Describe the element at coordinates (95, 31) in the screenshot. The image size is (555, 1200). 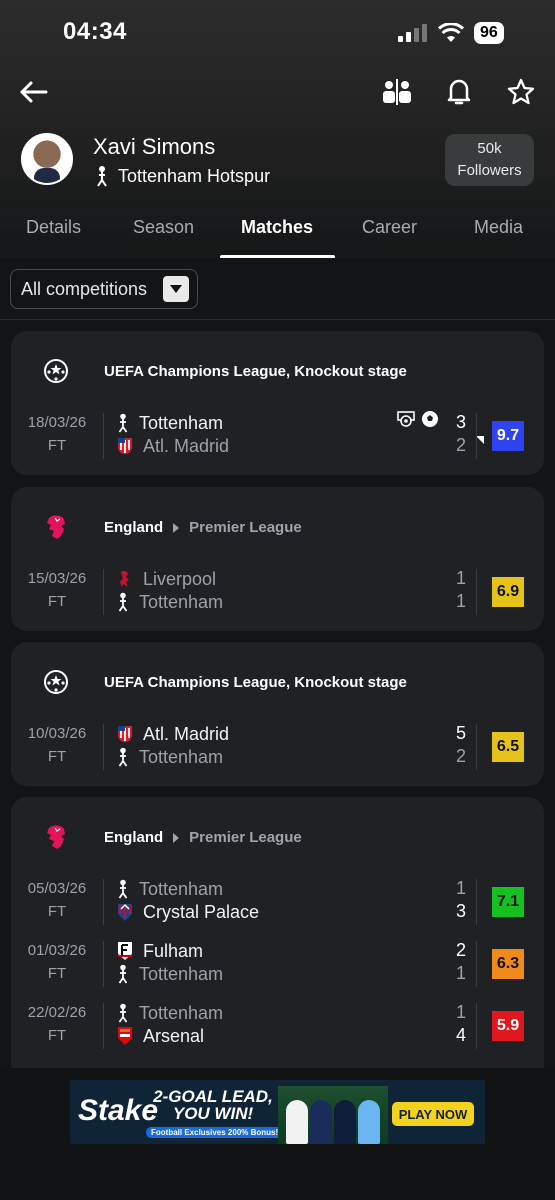
I see `status-time: 04:34` at that location.